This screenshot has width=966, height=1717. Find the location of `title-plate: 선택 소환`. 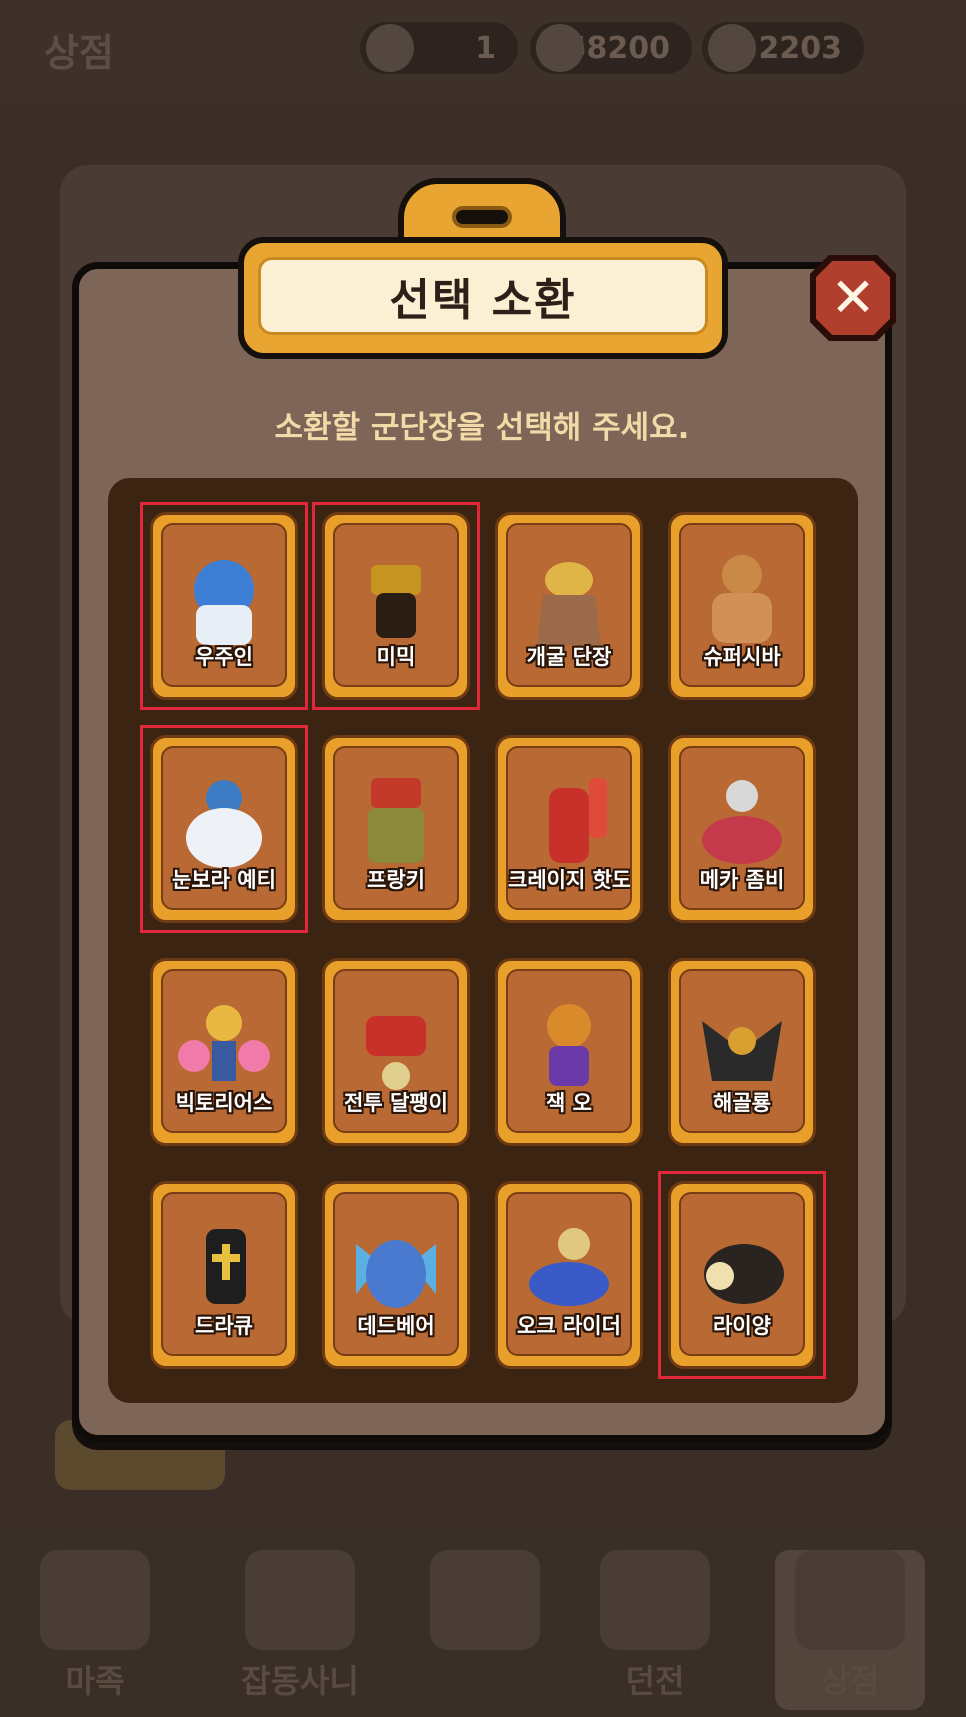

title-plate: 선택 소환 is located at coordinates (483, 298).